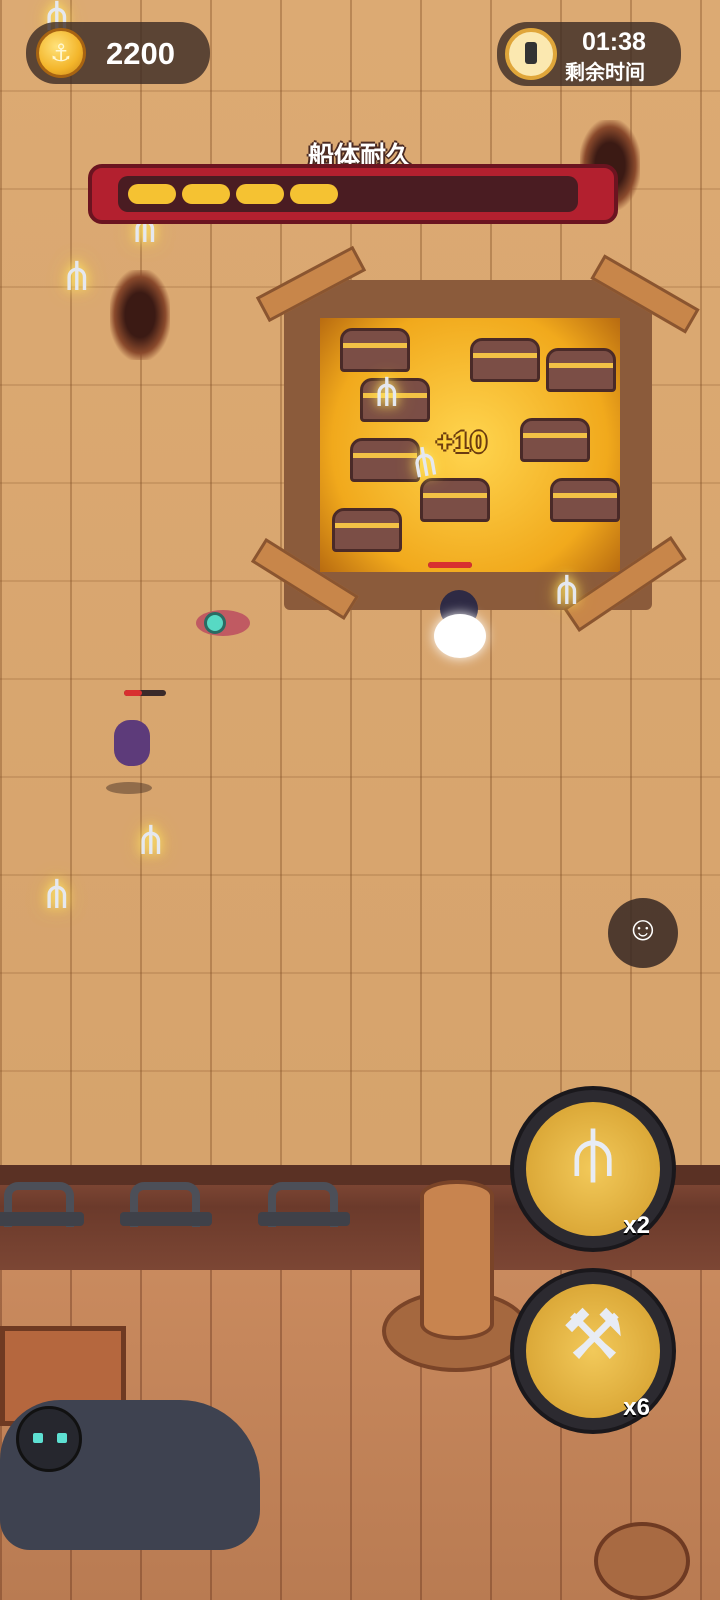 The height and width of the screenshot is (1600, 720). Describe the element at coordinates (61, 53) in the screenshot. I see `coin-icon: ⚓` at that location.